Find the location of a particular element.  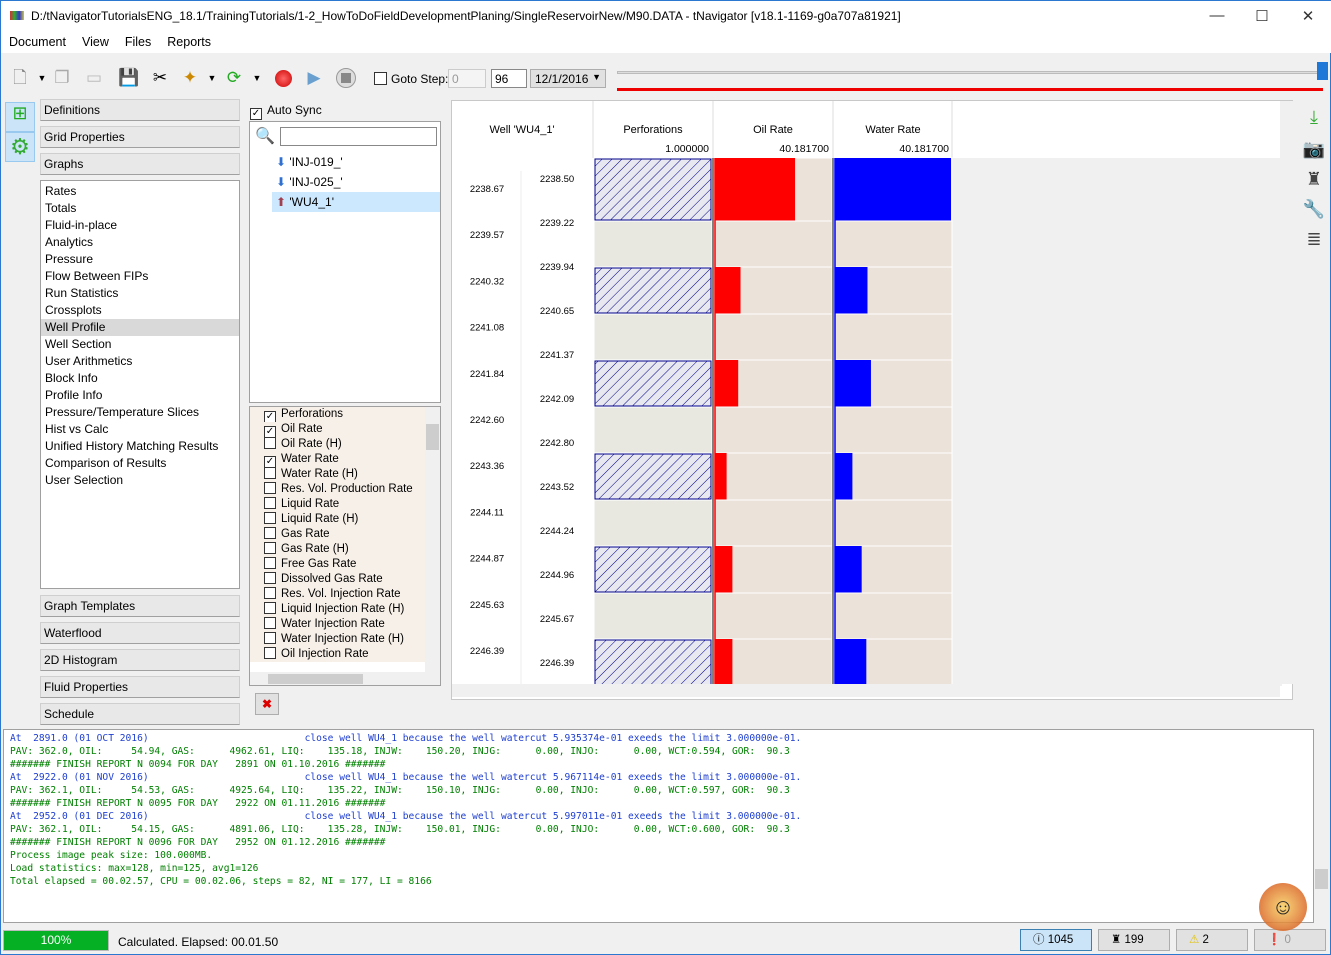

gear-icon: ⚙ is located at coordinates (20, 147).